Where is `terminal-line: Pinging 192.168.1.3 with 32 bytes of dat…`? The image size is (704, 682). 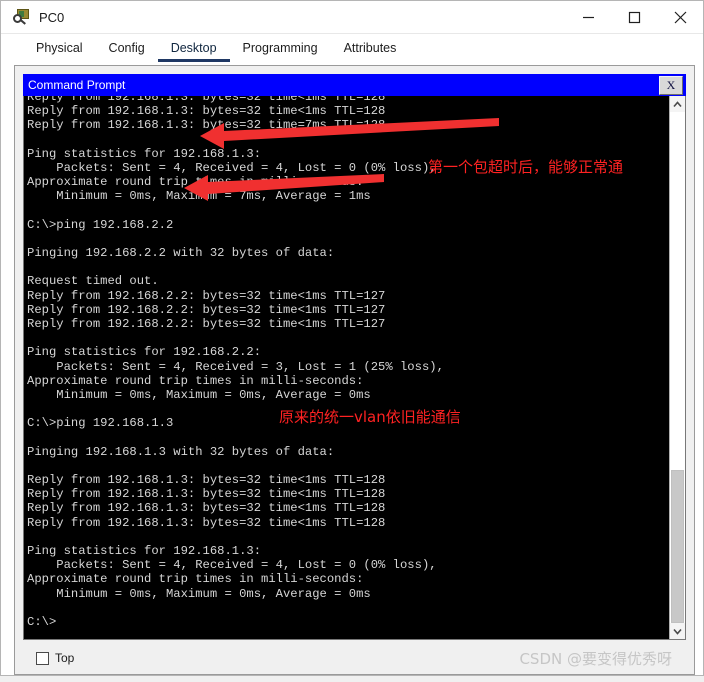 terminal-line: Pinging 192.168.1.3 with 32 bytes of dat… is located at coordinates (181, 451).